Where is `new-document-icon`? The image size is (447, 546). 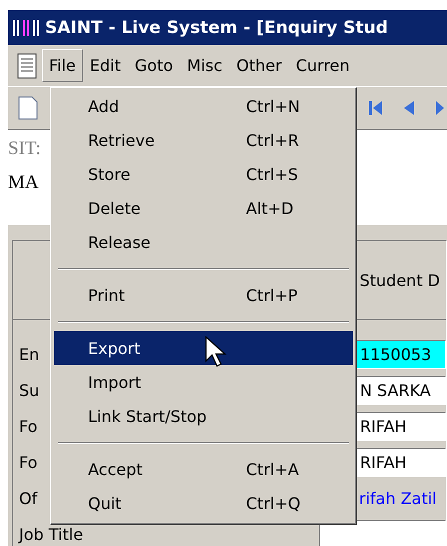
new-document-icon is located at coordinates (28, 108).